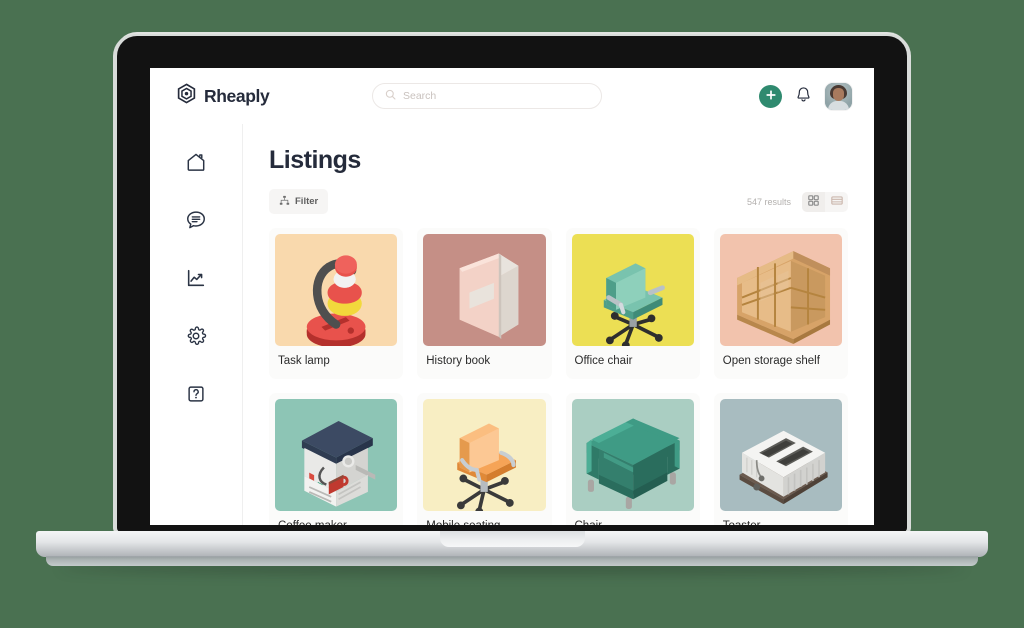  I want to click on list-view-button, so click(836, 202).